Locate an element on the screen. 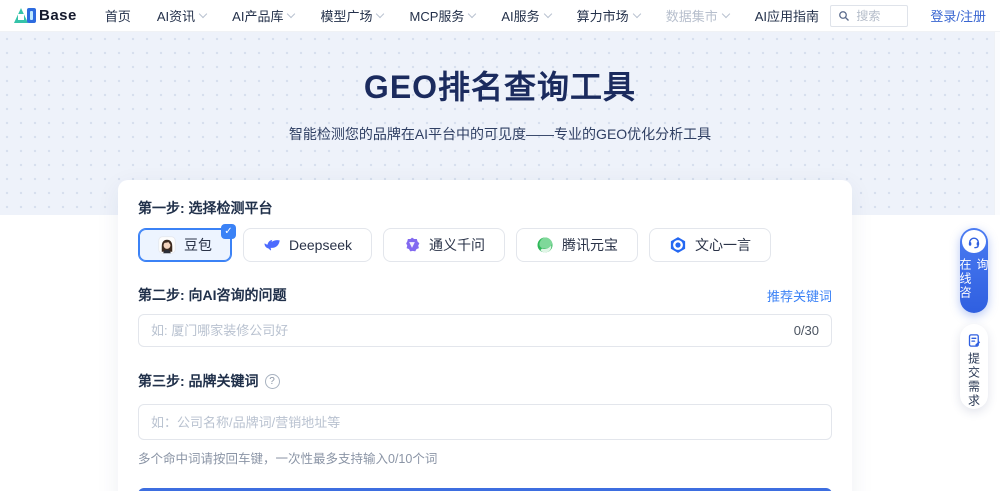 This screenshot has height=491, width=1000. nav-item-ai-service: AI服务 is located at coordinates (526, 15).